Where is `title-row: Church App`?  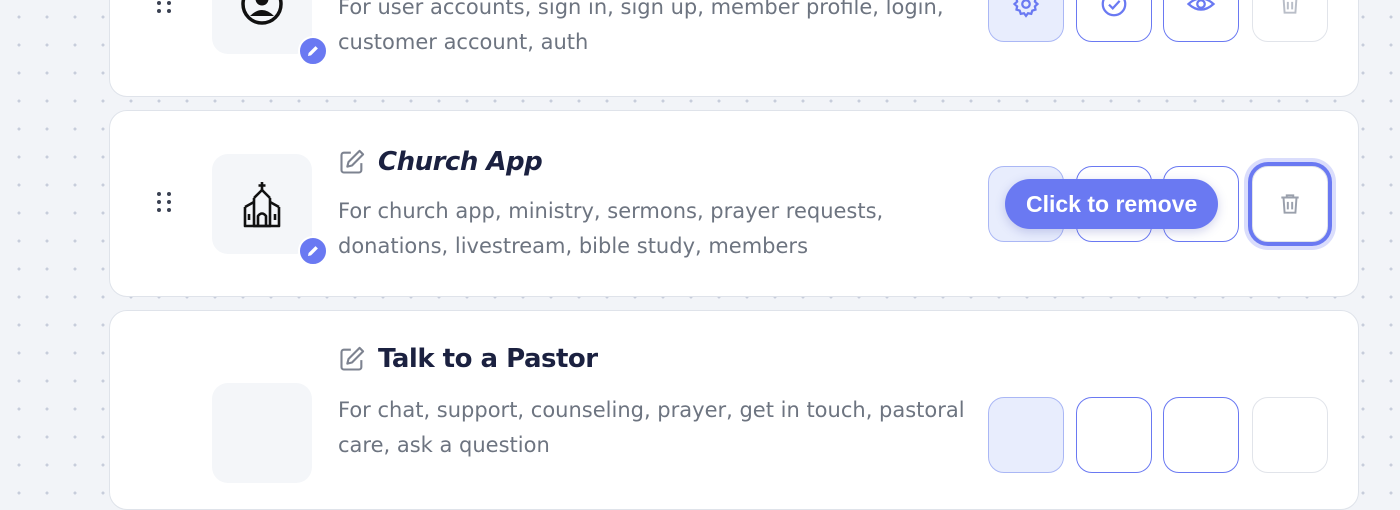 title-row: Church App is located at coordinates (440, 162).